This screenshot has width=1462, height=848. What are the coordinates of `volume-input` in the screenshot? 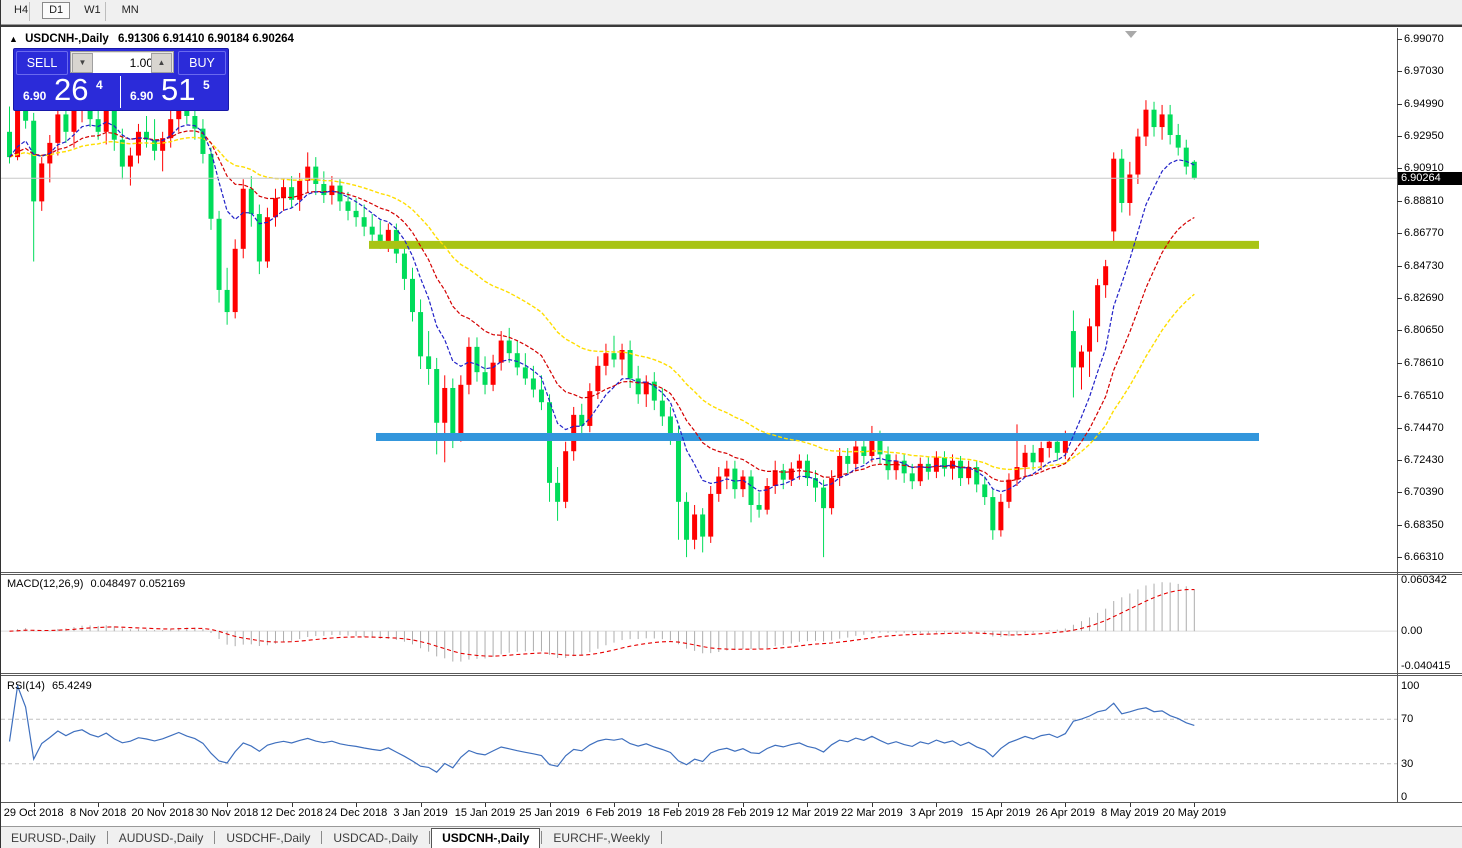 It's located at (124, 63).